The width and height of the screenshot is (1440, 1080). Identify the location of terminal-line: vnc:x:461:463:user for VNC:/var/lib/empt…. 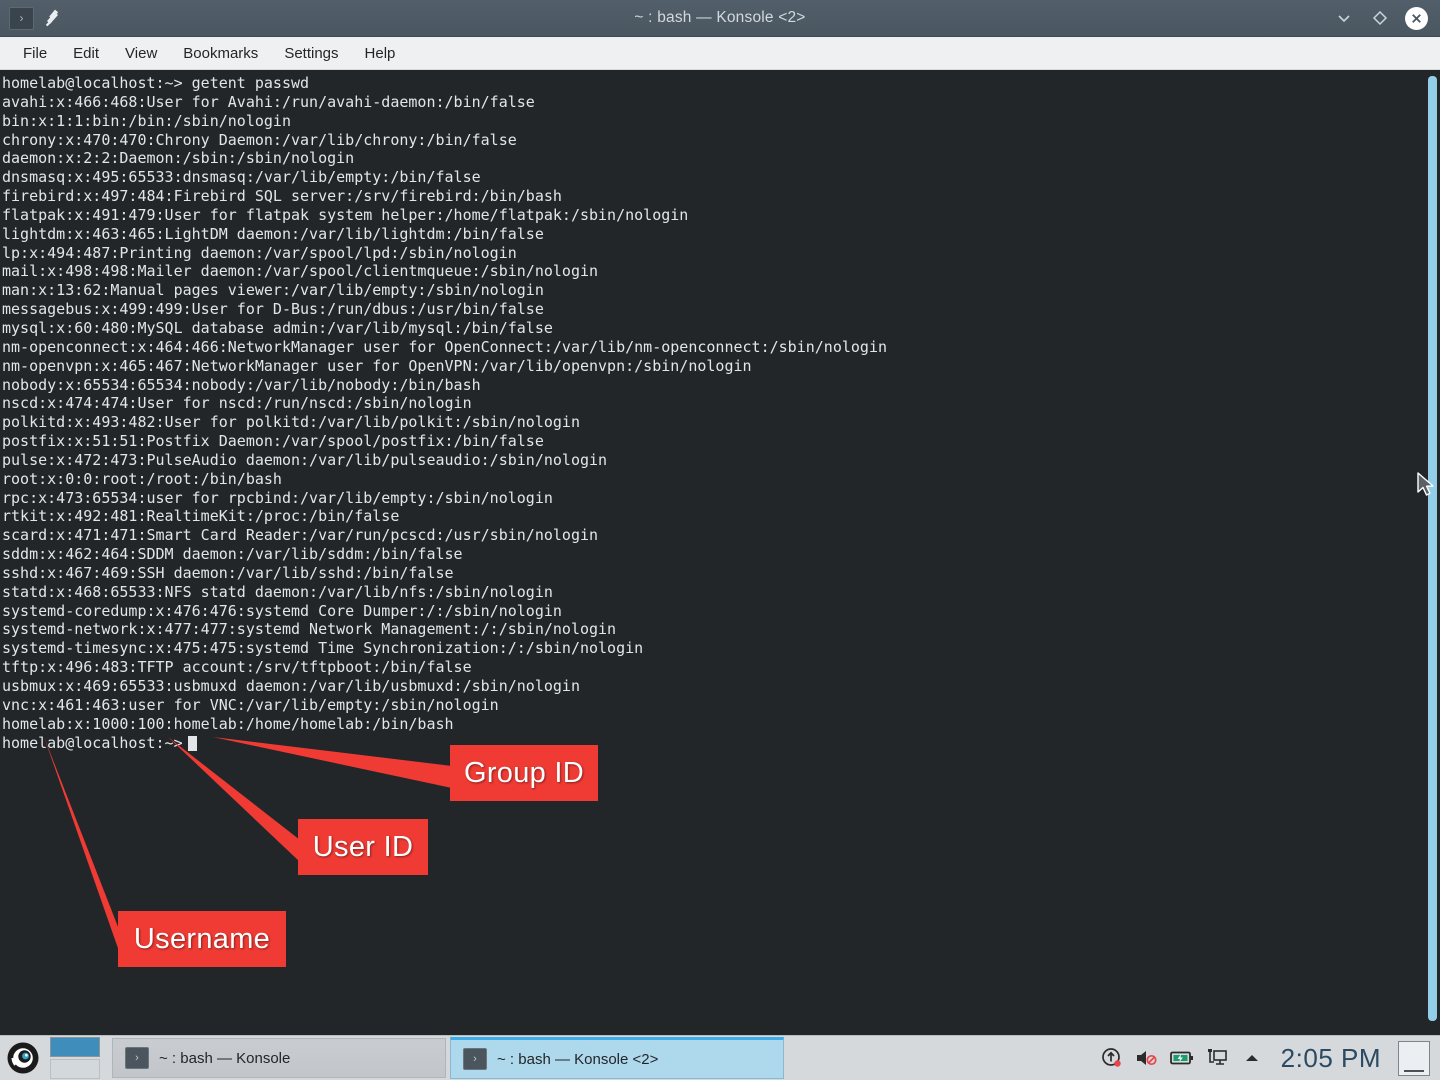
(250, 704).